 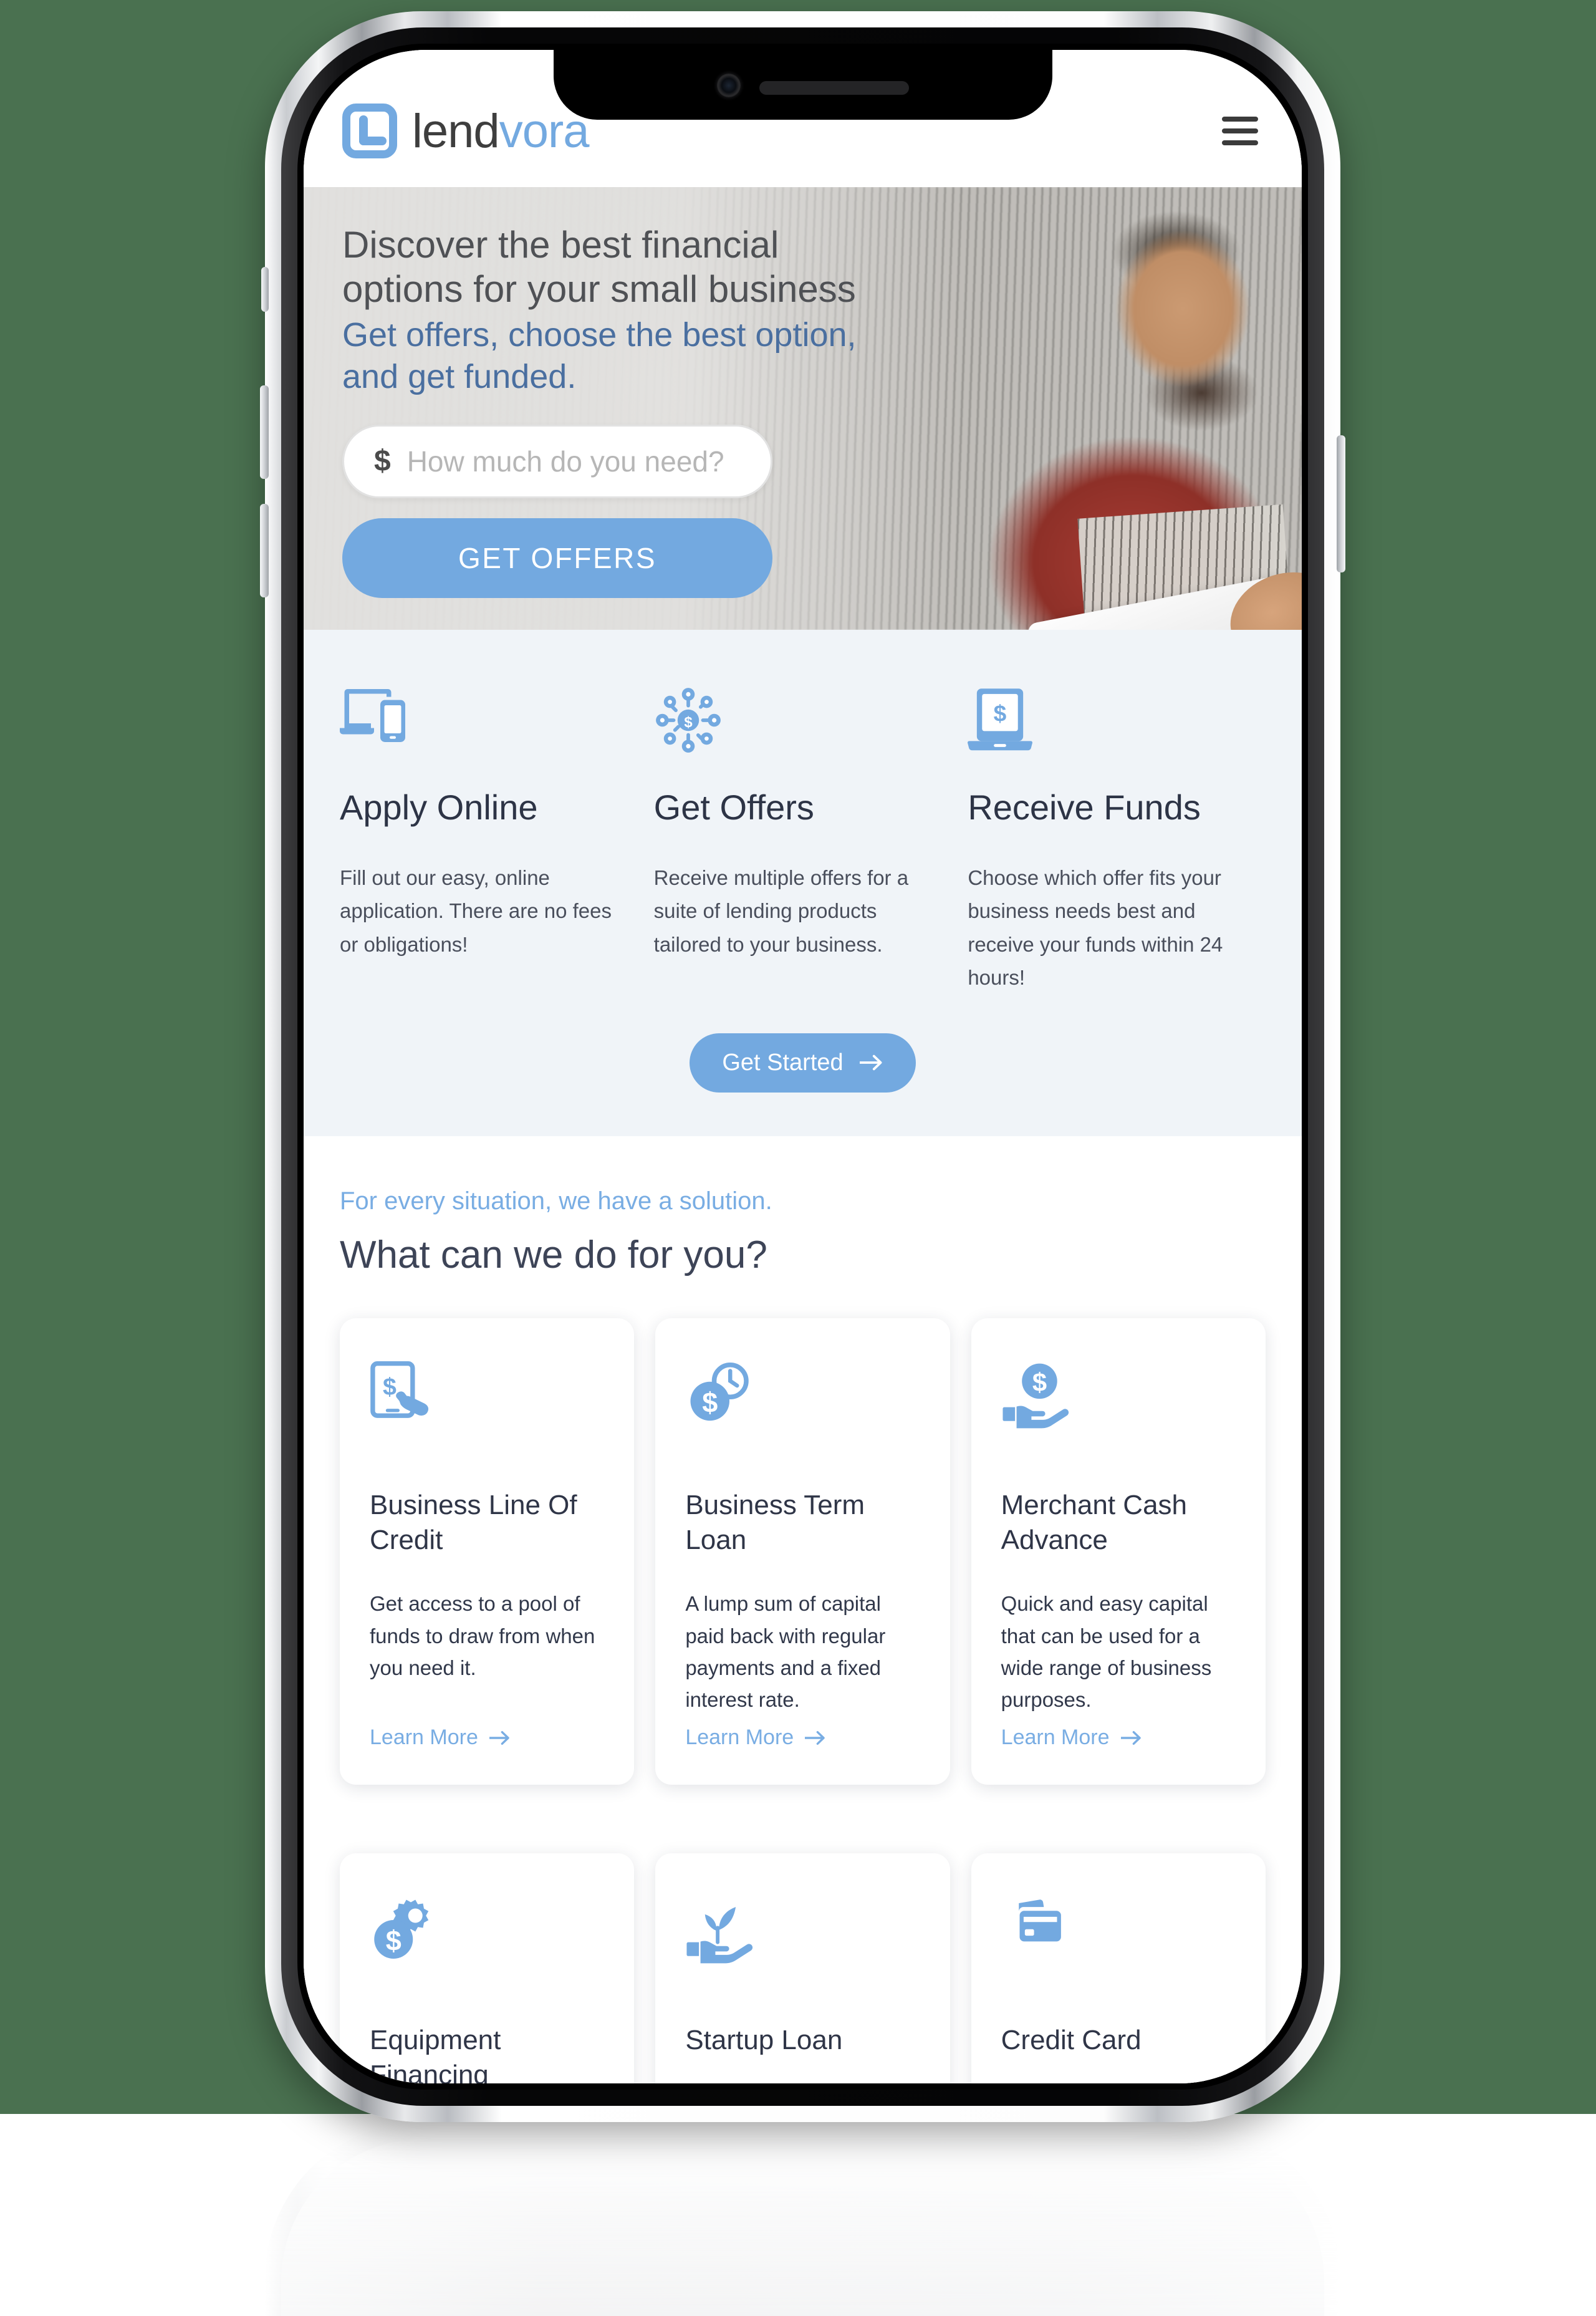 What do you see at coordinates (264, 550) in the screenshot?
I see `phone-volume-down-button` at bounding box center [264, 550].